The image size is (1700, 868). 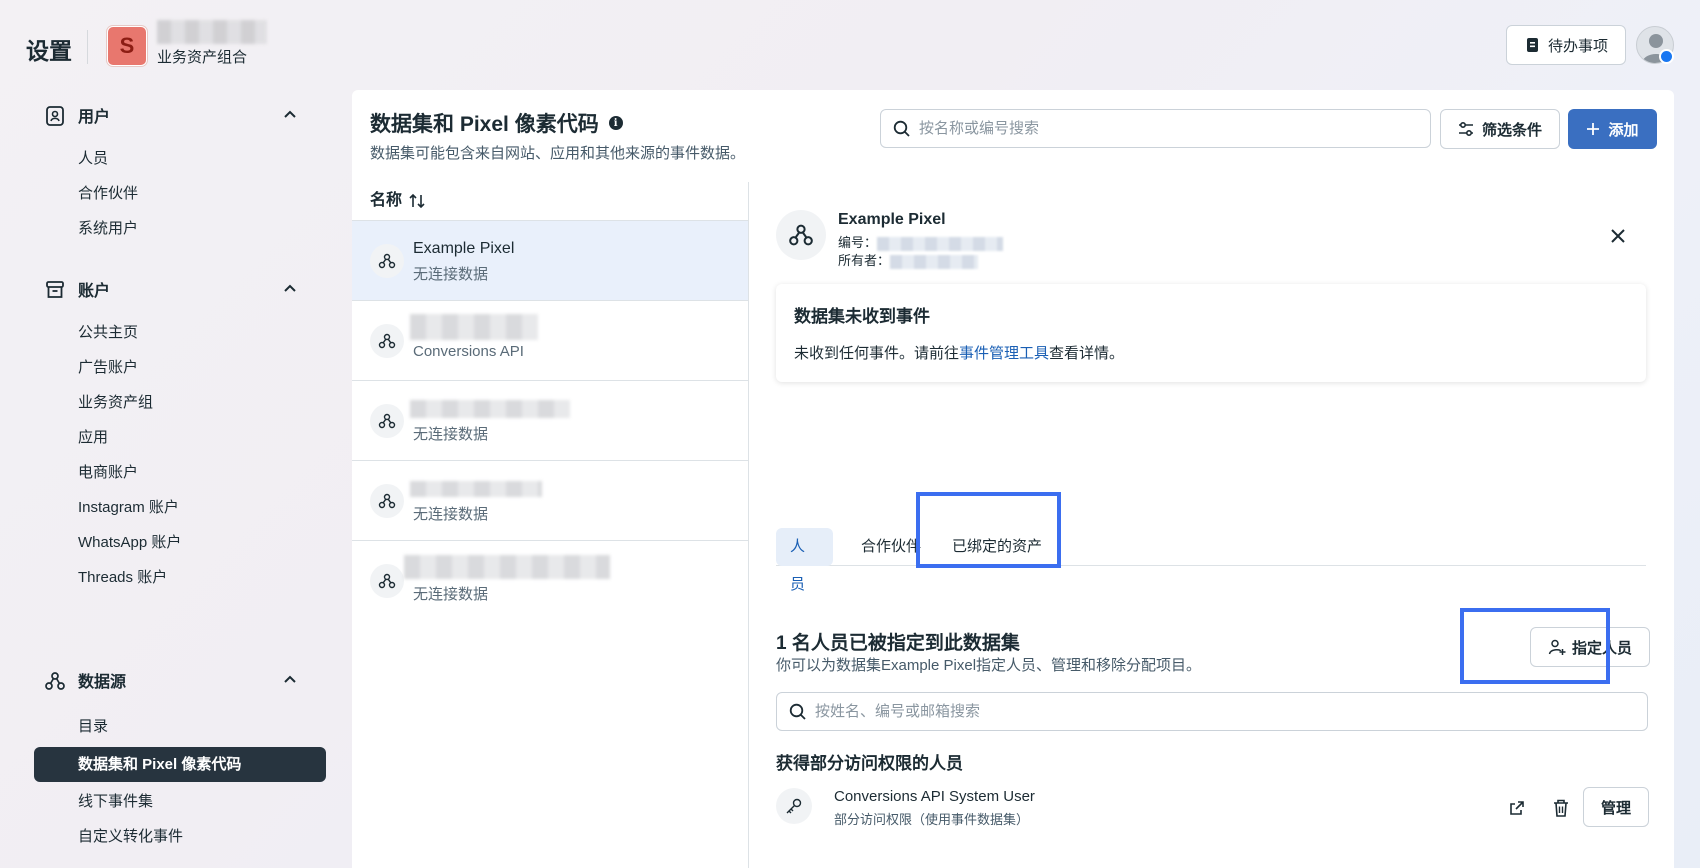 I want to click on sidebar-section-data-sources: 数据源, so click(x=180, y=680).